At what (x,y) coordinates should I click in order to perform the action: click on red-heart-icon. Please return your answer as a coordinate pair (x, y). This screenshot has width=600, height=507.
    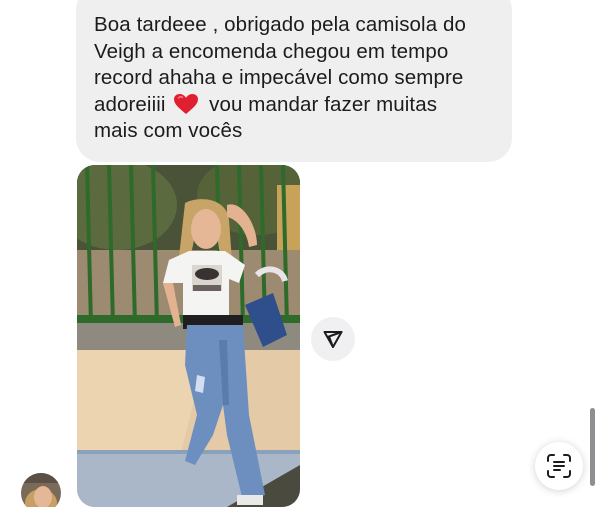
    Looking at the image, I should click on (186, 103).